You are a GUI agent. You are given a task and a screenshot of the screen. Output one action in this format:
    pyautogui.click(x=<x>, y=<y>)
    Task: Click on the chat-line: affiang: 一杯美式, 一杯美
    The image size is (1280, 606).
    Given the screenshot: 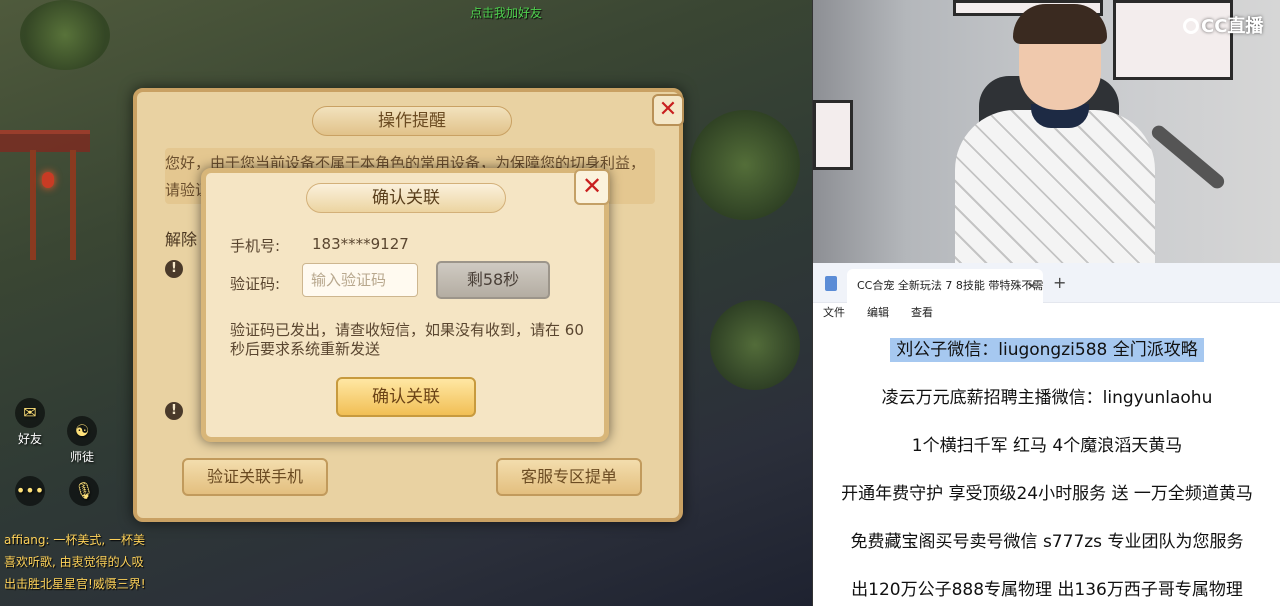 What is the action you would take?
    pyautogui.click(x=75, y=540)
    